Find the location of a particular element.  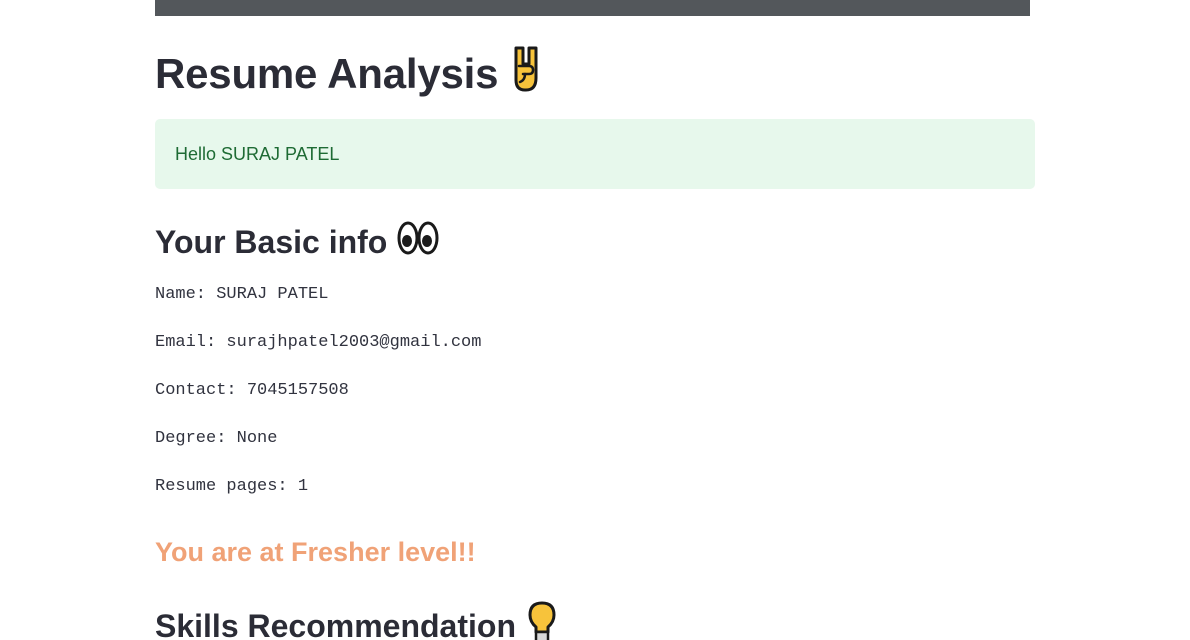

eyes-icon is located at coordinates (418, 242).